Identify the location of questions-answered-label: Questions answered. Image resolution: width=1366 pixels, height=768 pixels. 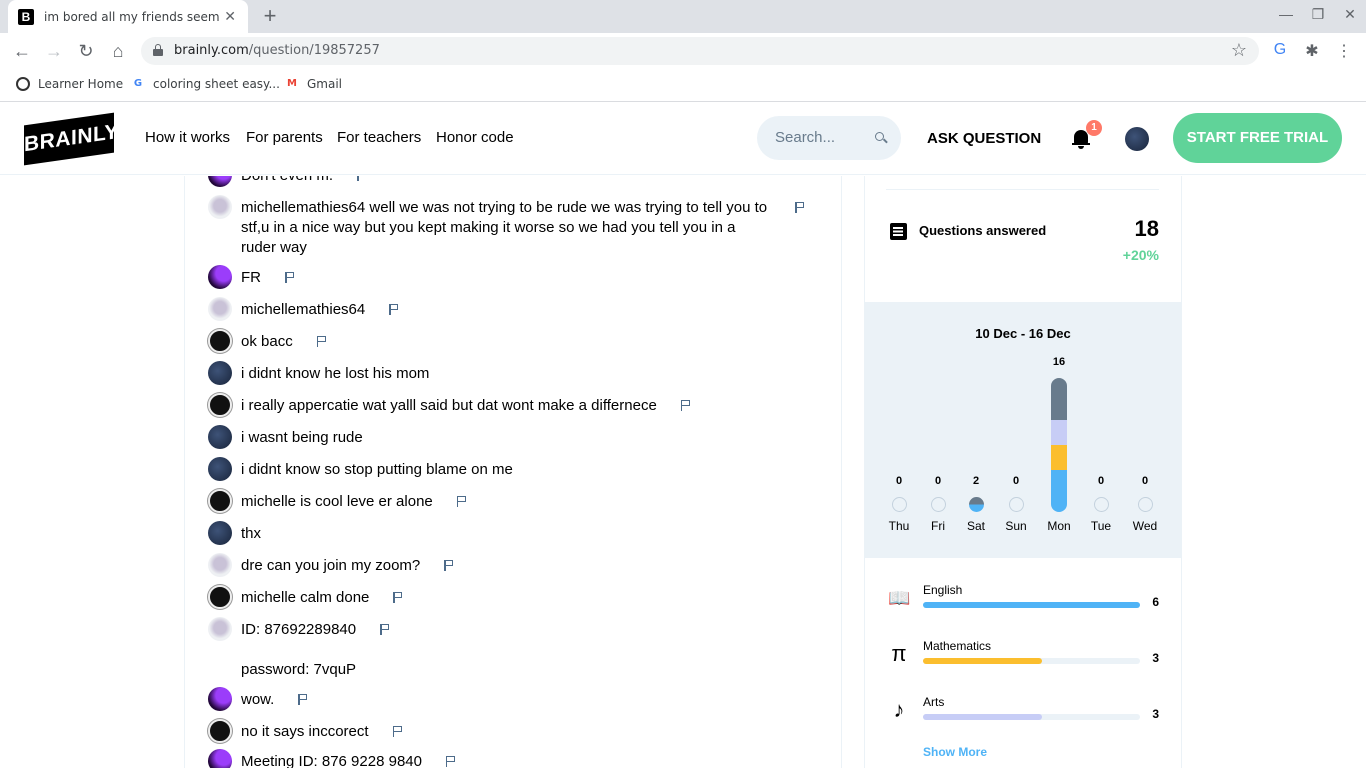
(983, 230).